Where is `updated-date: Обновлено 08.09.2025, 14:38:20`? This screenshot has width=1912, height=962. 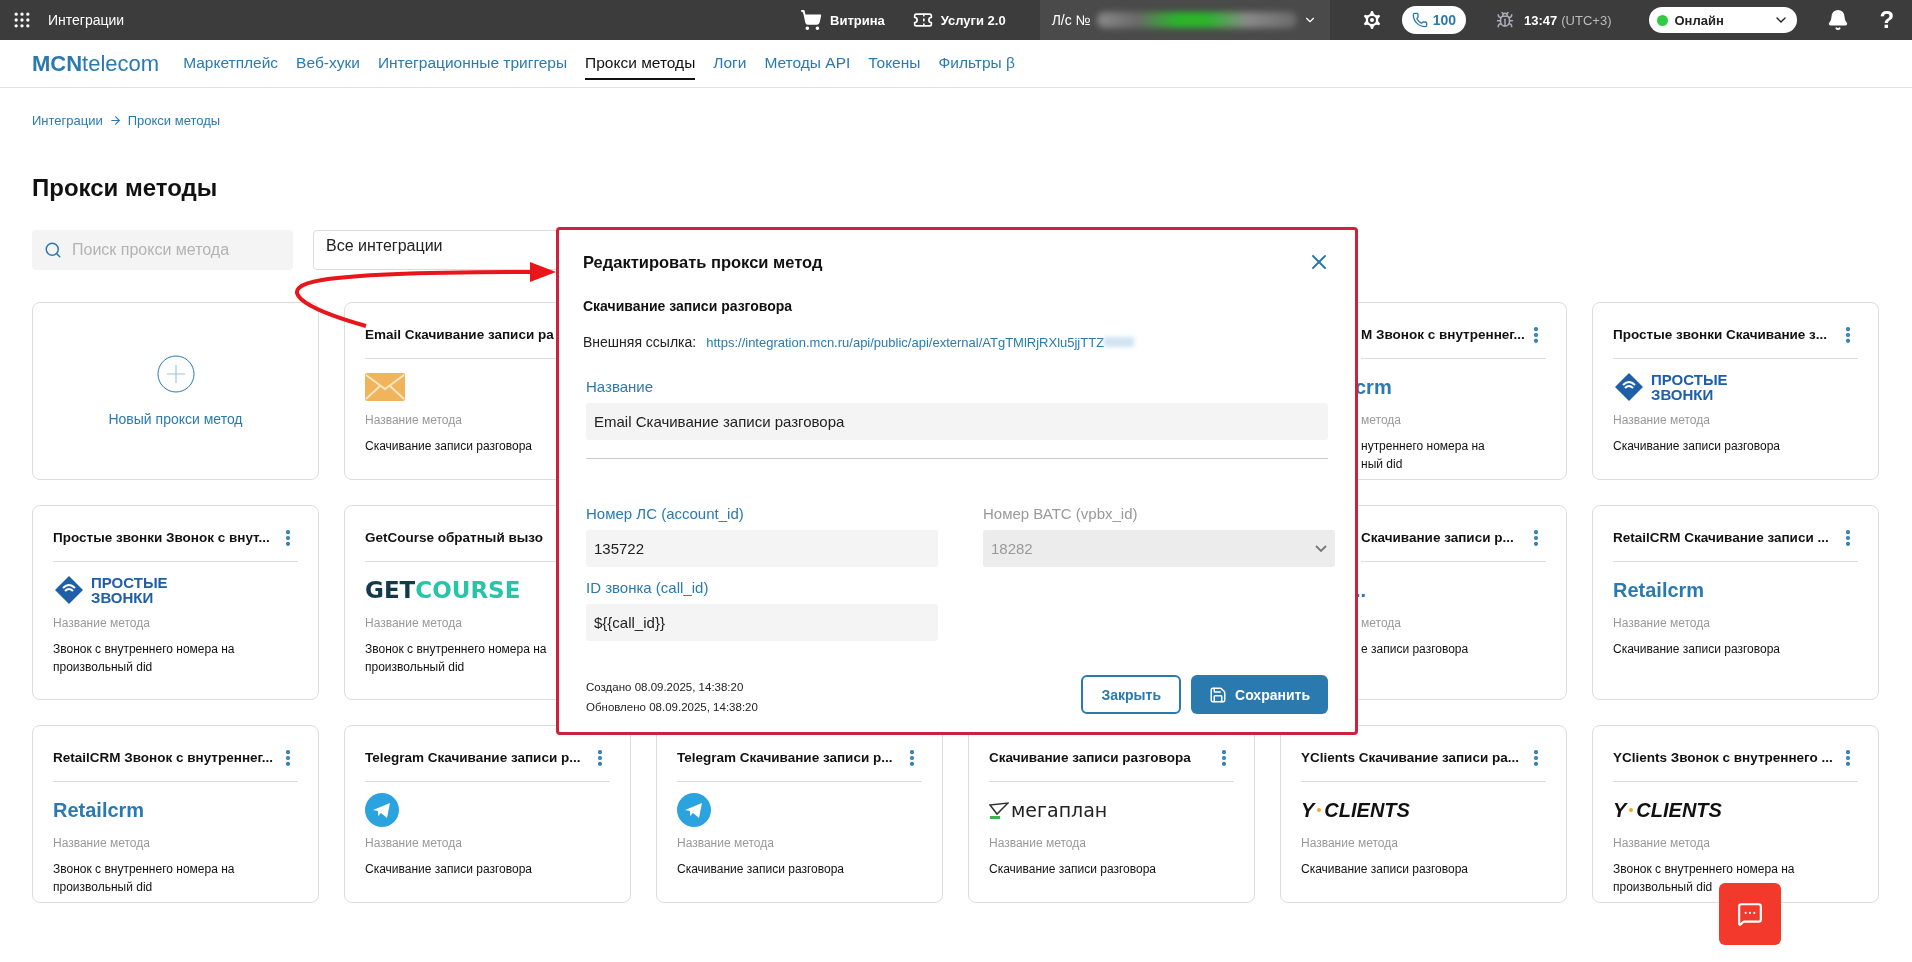
updated-date: Обновлено 08.09.2025, 14:38:20 is located at coordinates (672, 707).